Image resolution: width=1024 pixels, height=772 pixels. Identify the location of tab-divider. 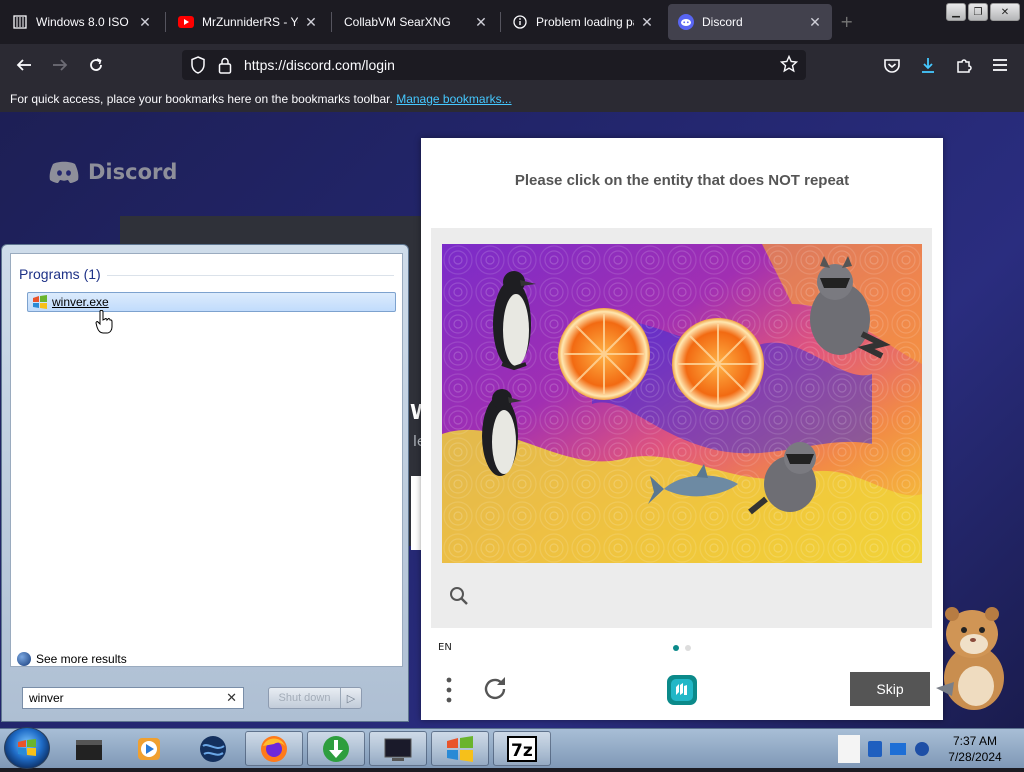
(165, 22).